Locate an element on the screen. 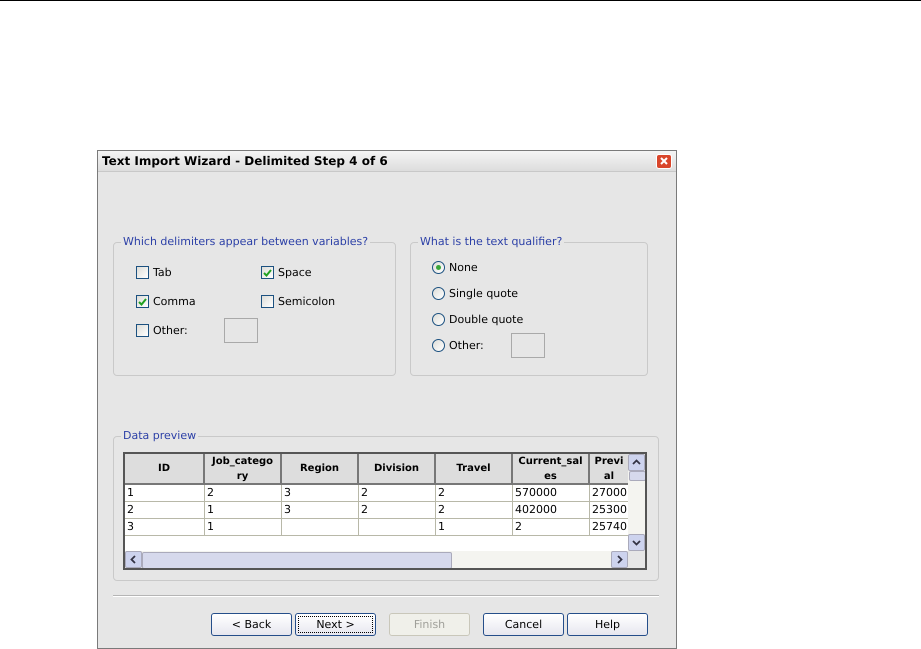  group-title: What is the text qualifier? is located at coordinates (491, 241).